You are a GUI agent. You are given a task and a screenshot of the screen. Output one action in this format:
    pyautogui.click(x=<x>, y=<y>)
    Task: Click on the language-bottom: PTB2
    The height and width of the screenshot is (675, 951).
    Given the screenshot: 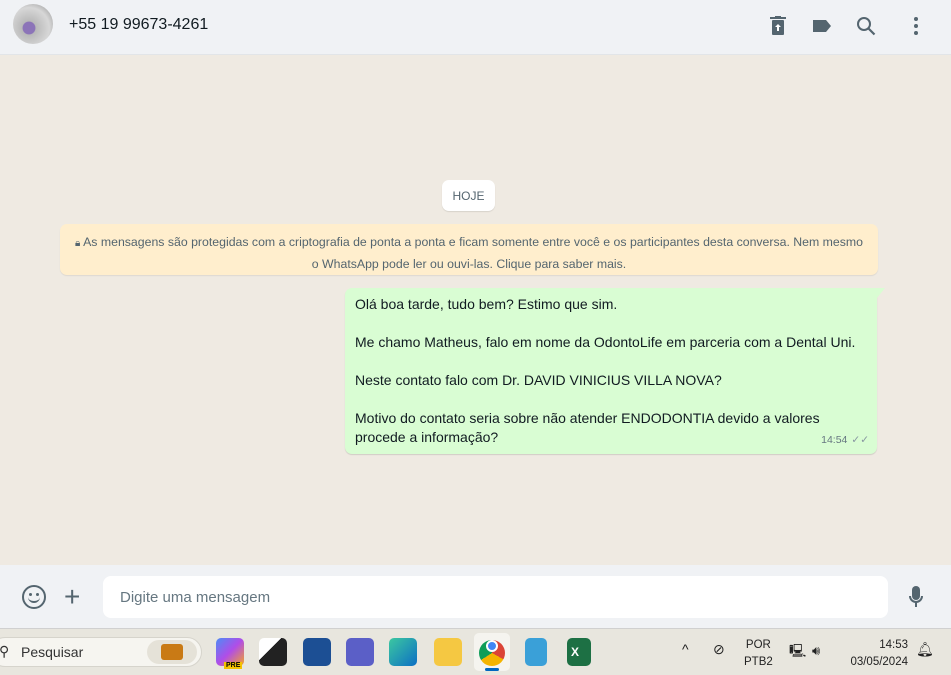 What is the action you would take?
    pyautogui.click(x=758, y=662)
    